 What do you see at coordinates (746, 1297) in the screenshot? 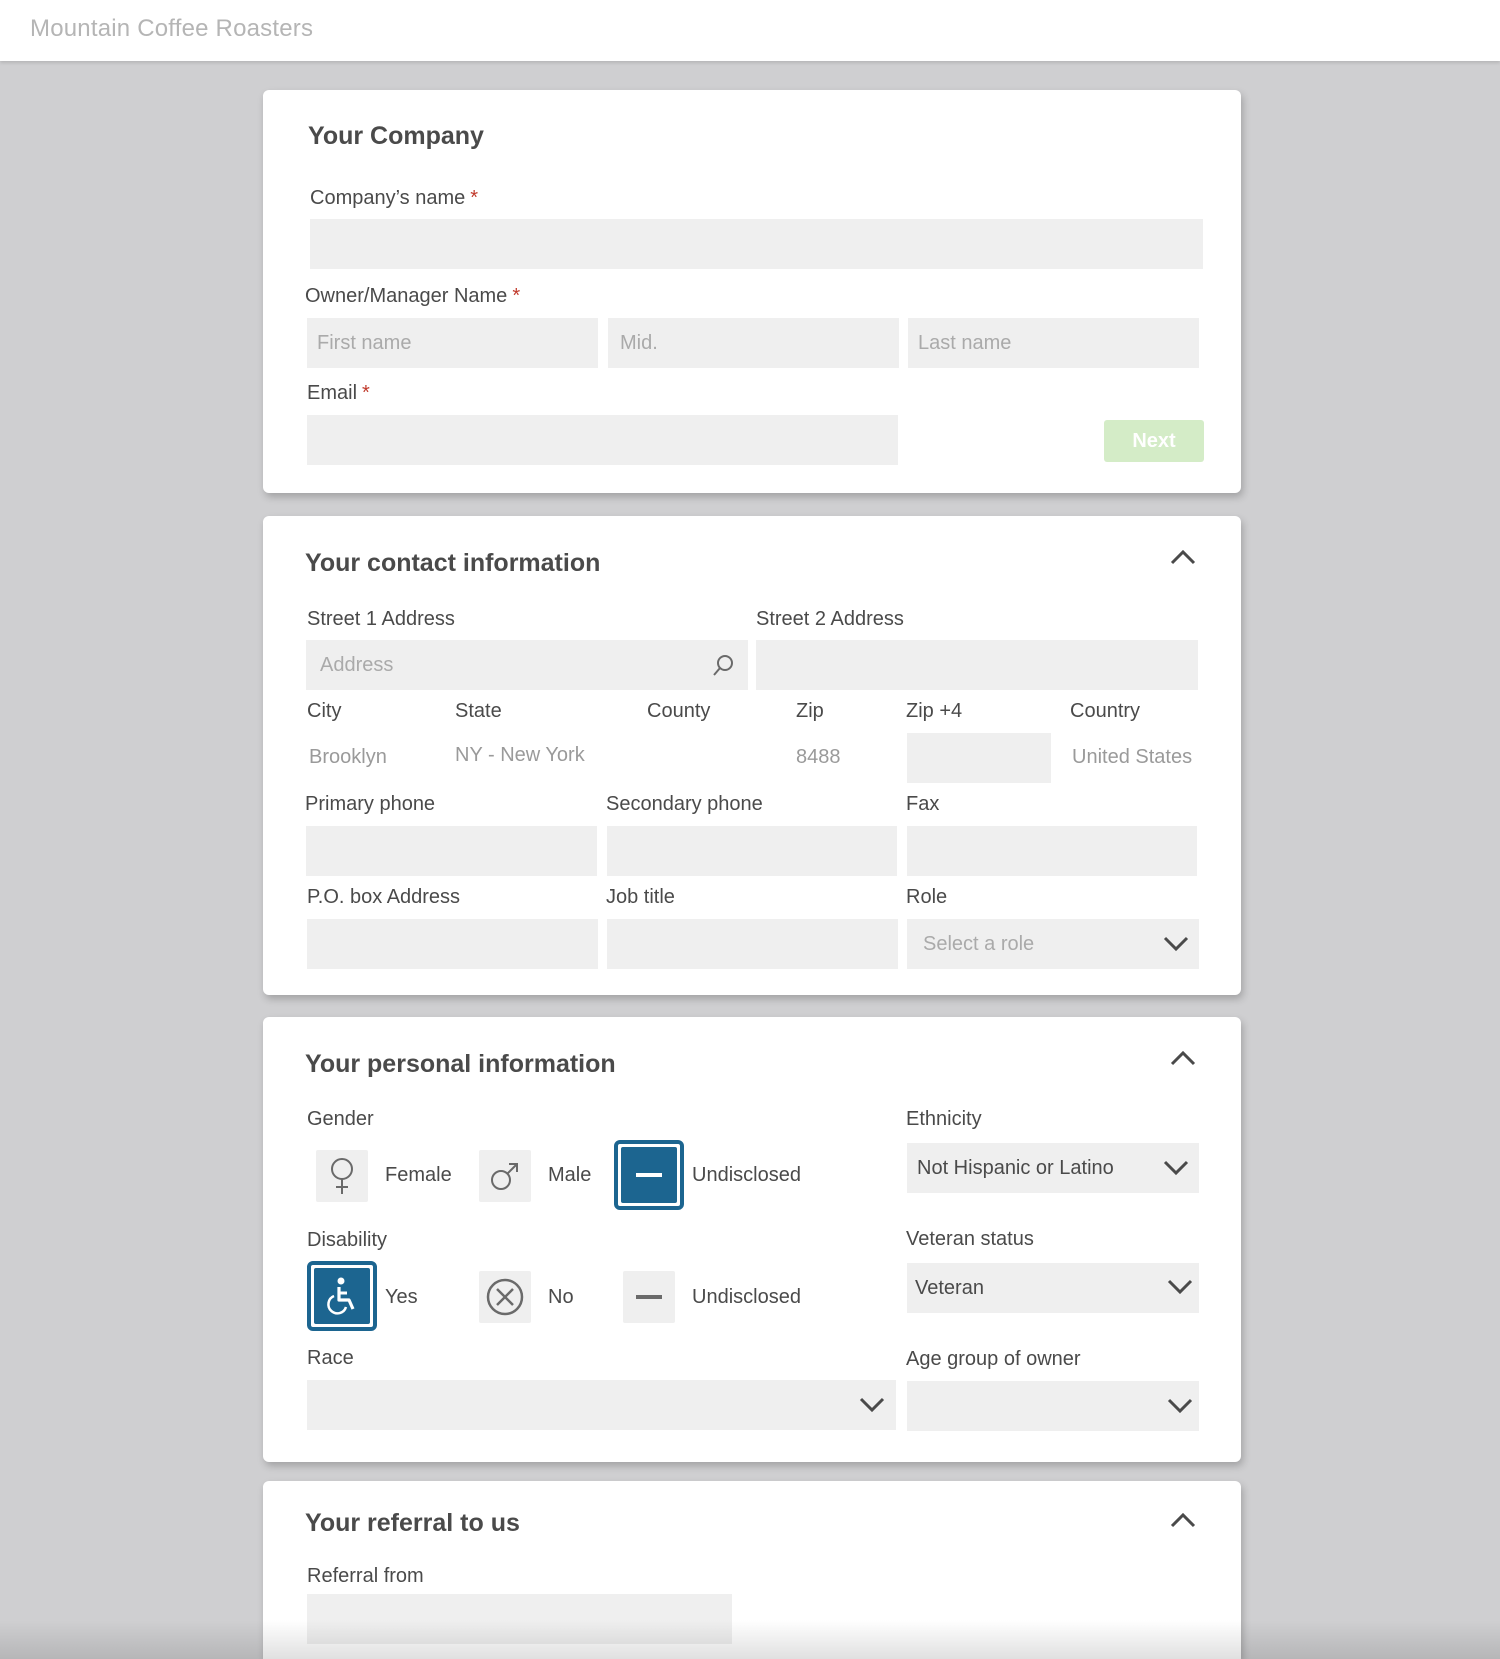
I see `disability-undisclosed-label: Undisclosed` at bounding box center [746, 1297].